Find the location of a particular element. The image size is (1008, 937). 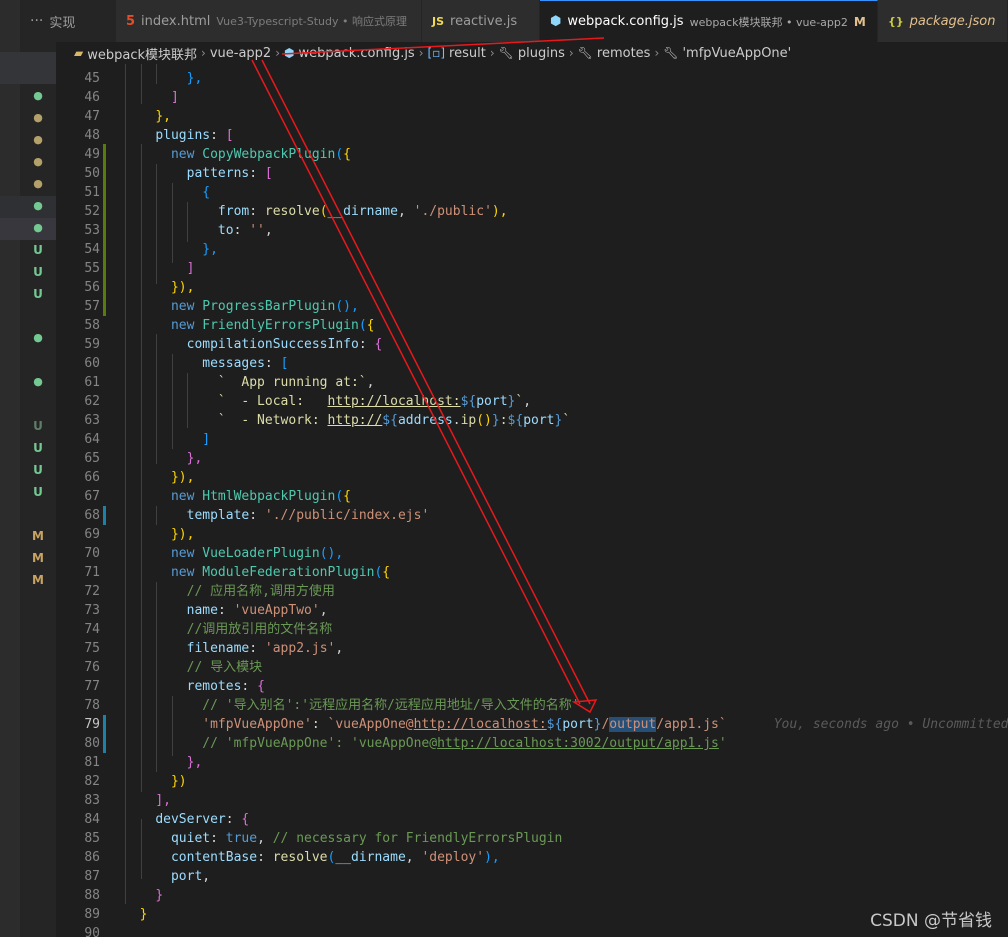

code-line: 56 }), is located at coordinates (139, 287).